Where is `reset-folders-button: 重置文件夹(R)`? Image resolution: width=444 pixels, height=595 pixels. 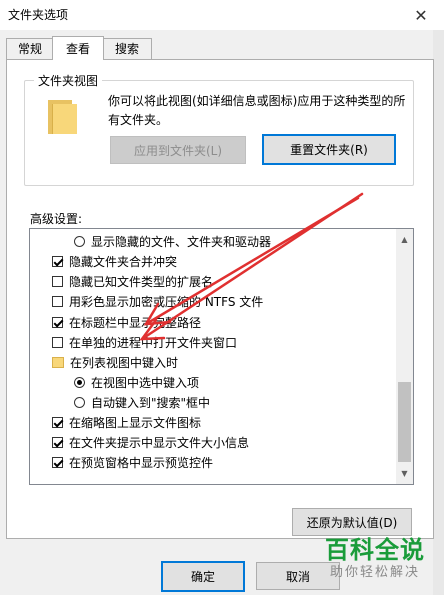 reset-folders-button: 重置文件夹(R) is located at coordinates (329, 149).